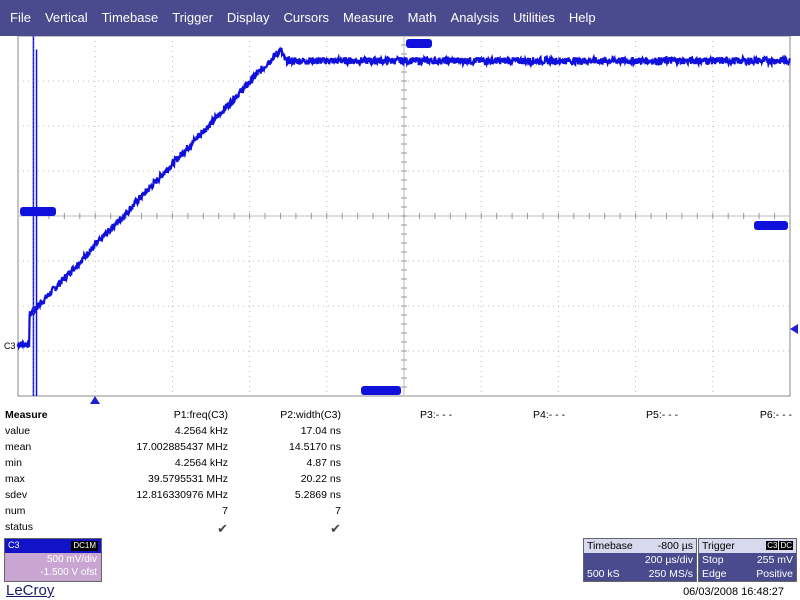 Image resolution: width=800 pixels, height=600 pixels. I want to click on measure-value: 5.2869 ns, so click(317, 495).